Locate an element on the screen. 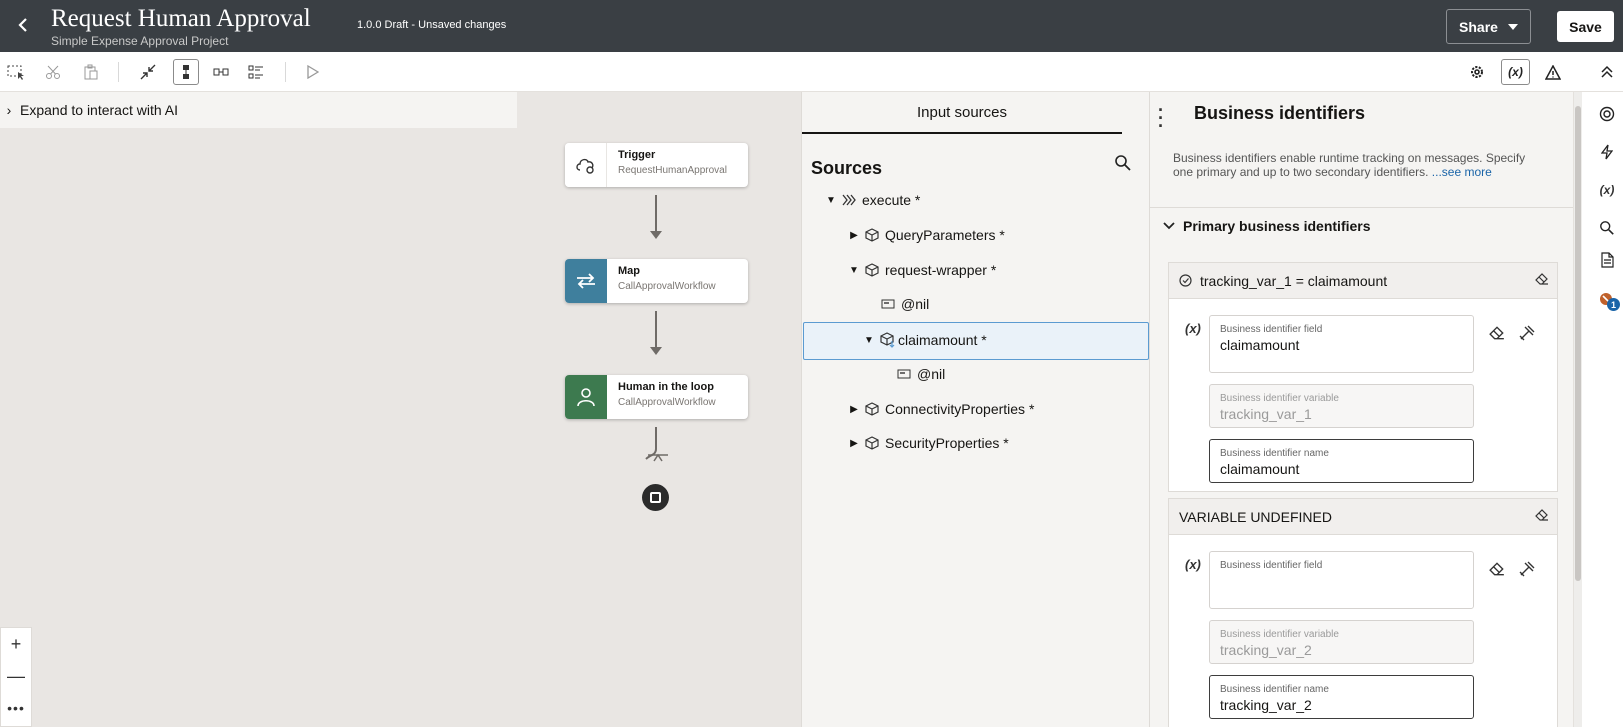 Image resolution: width=1623 pixels, height=727 pixels. more-icon: ••• is located at coordinates (16, 708).